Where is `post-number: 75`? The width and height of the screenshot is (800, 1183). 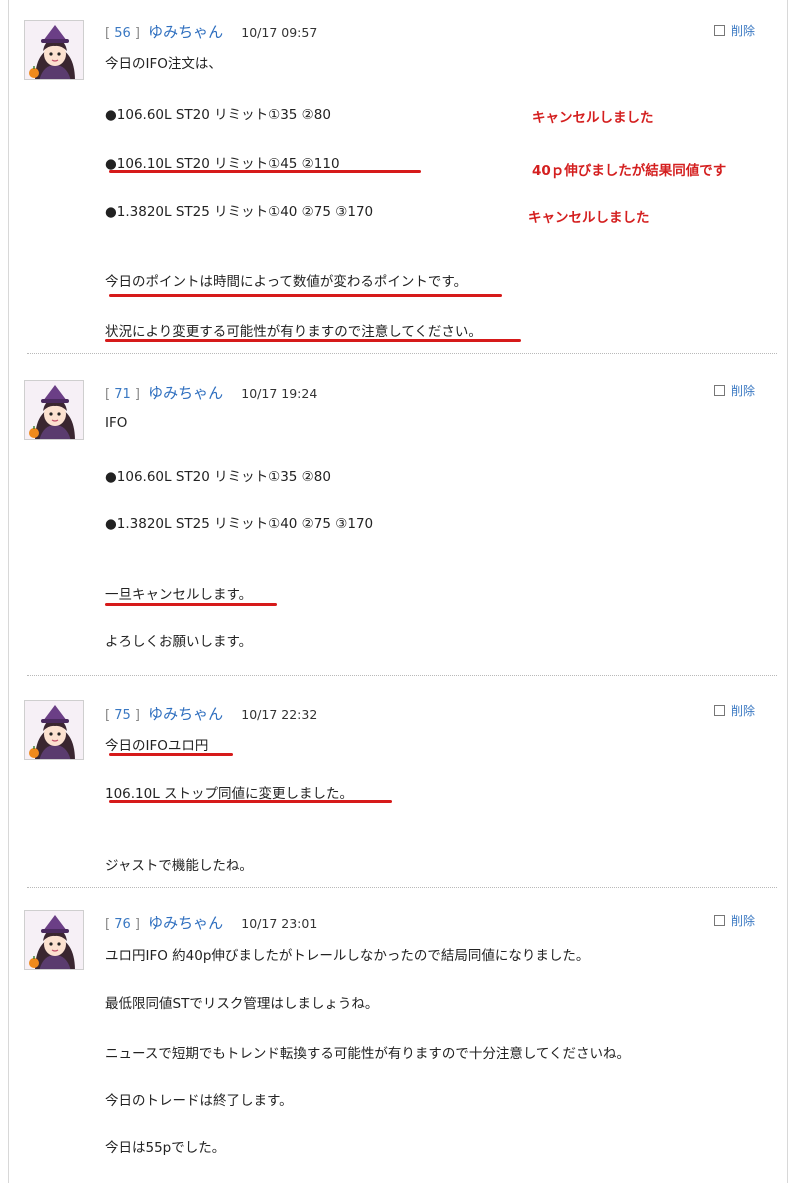
post-number: 75 is located at coordinates (122, 715).